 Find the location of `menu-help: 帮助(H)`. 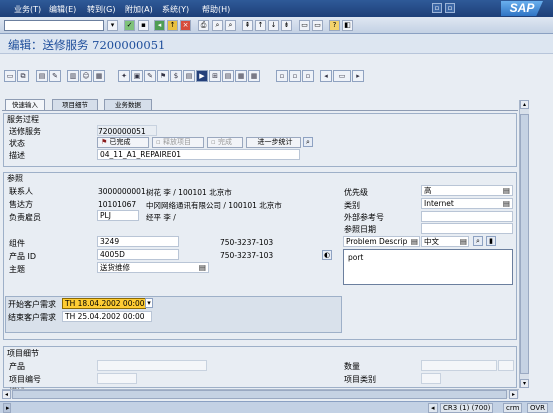

menu-help: 帮助(H) is located at coordinates (216, 9).